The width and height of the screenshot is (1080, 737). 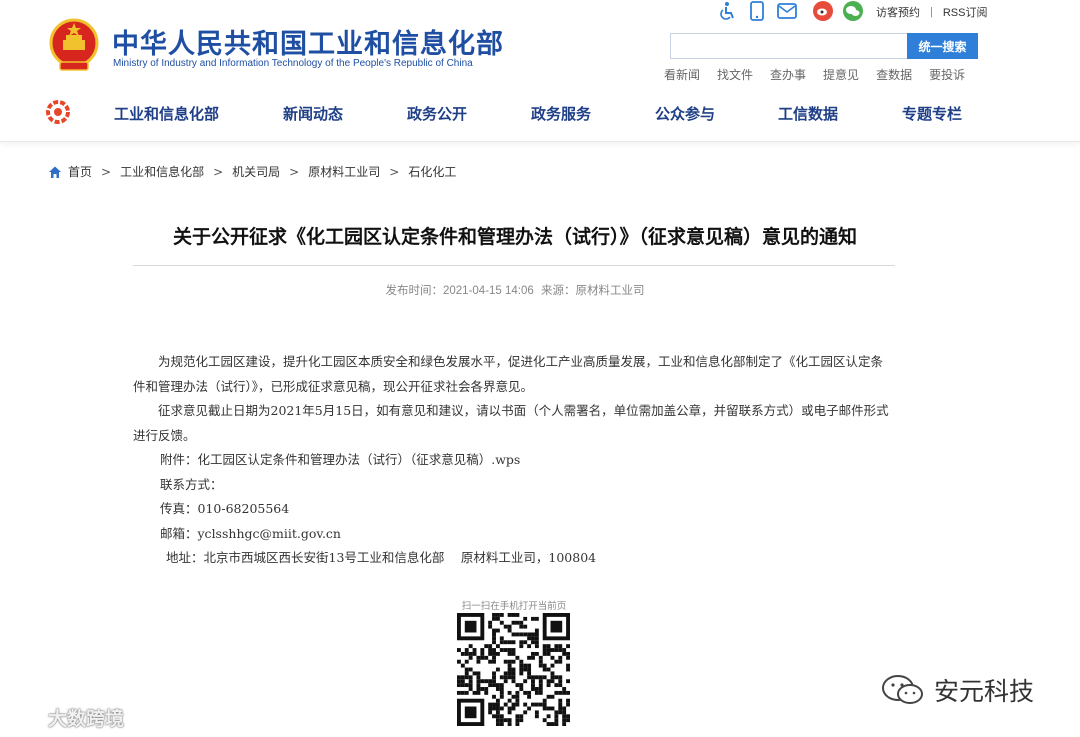 I want to click on quick-link-data: 查数据, so click(x=894, y=74).